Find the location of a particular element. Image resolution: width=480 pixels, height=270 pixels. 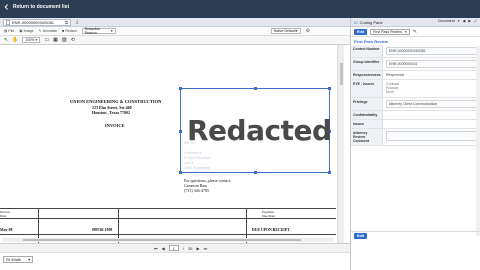

document-tab-label: ENR-0000000034/0081 is located at coordinates (33, 22).